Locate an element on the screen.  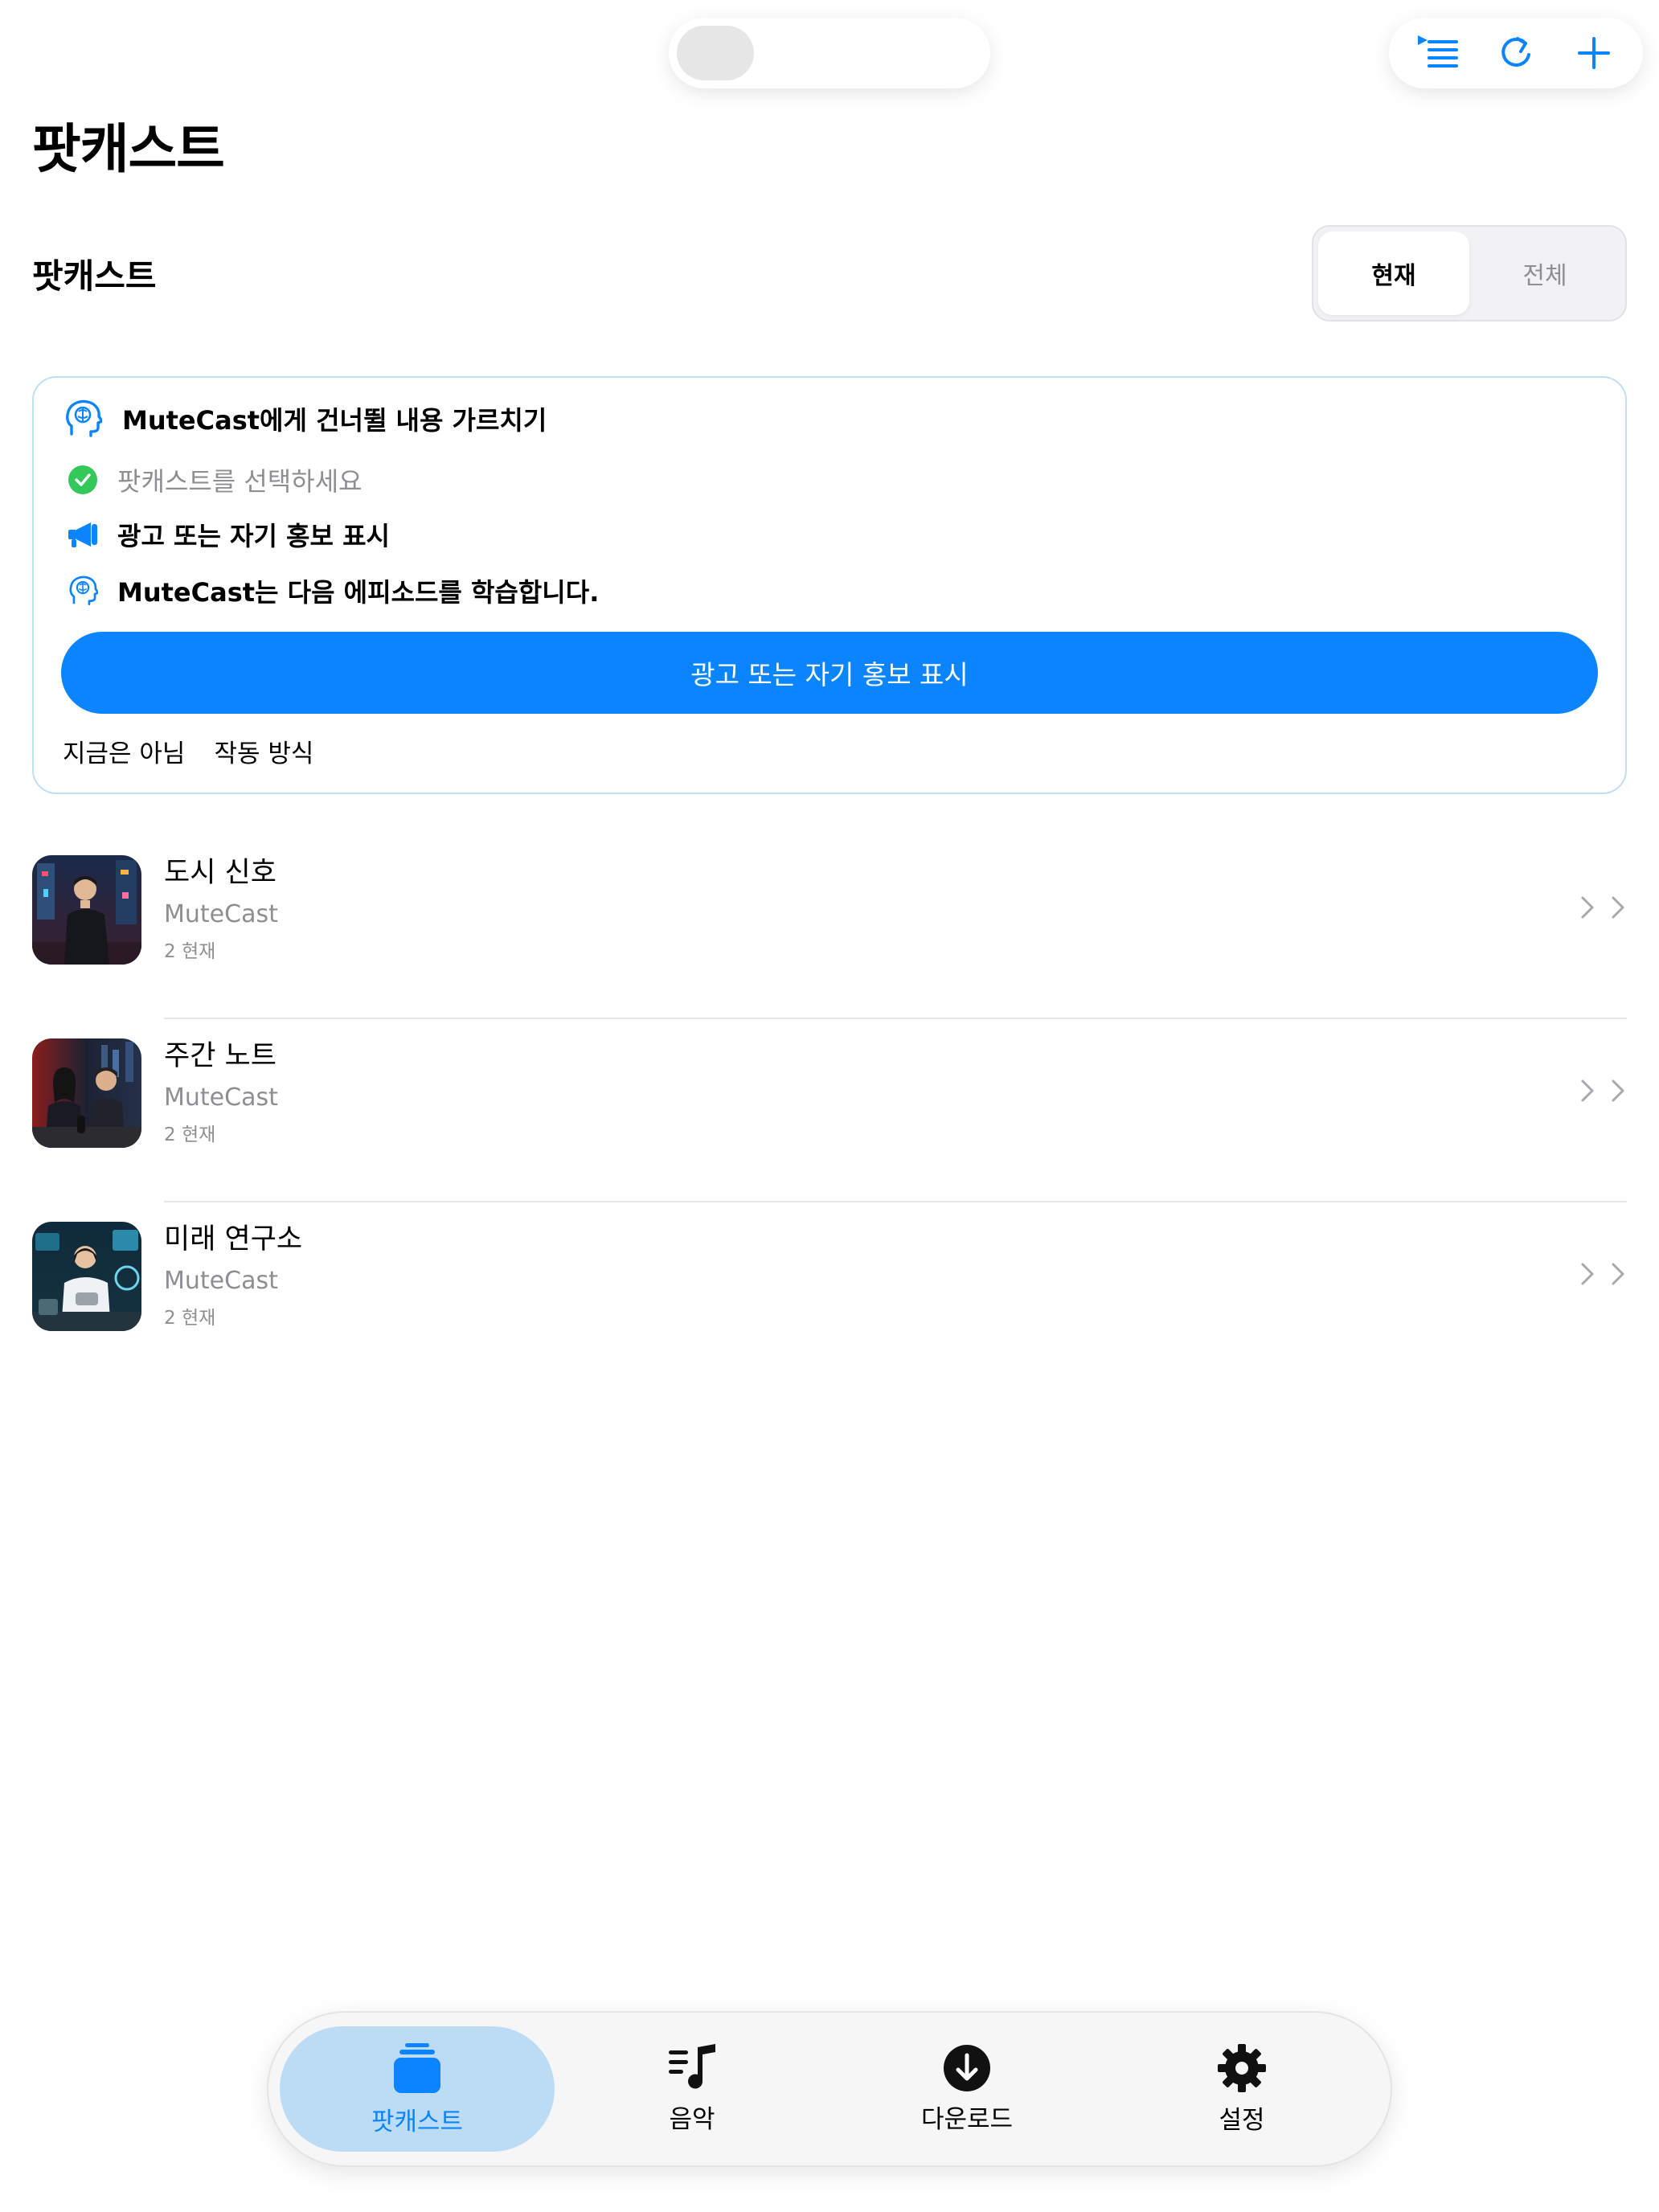
top-toolbar is located at coordinates (1516, 53).